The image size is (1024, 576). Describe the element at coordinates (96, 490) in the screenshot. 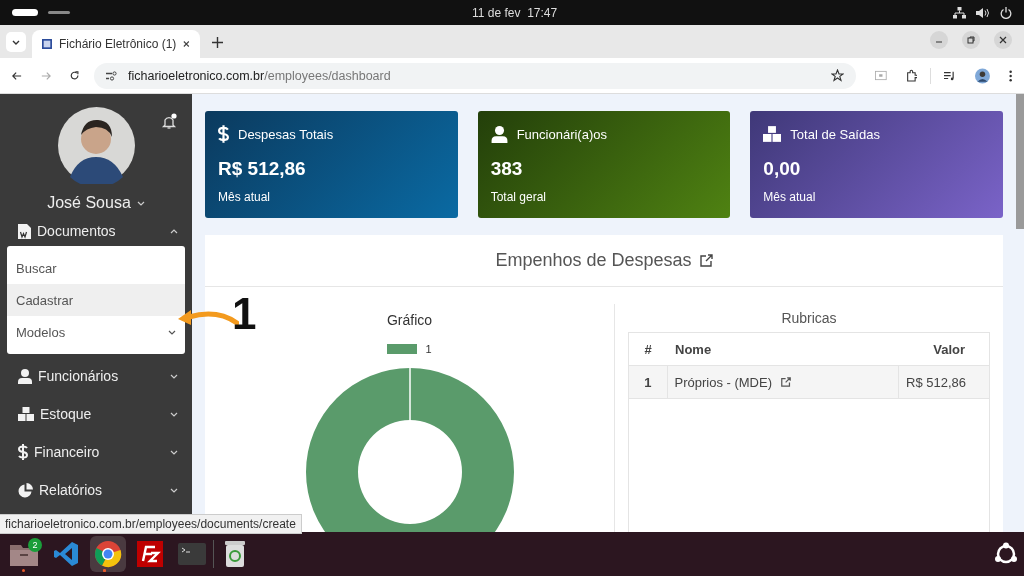

I see `sidebar-item: Relatórios` at that location.